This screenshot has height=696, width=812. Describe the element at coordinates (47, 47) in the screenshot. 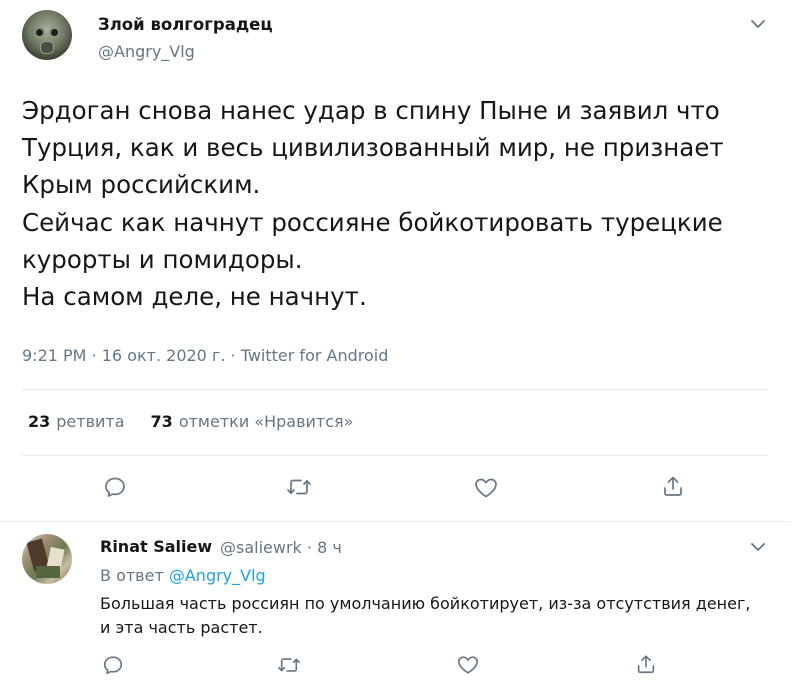

I see `gas-mask-filter` at that location.